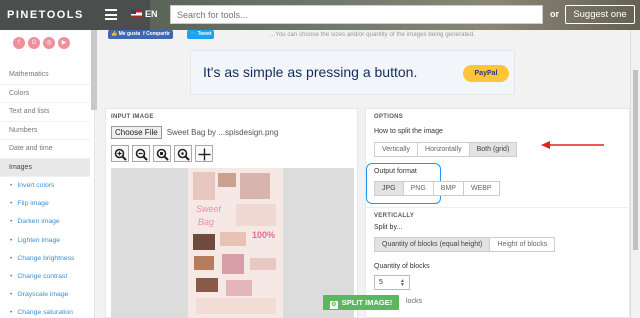  Describe the element at coordinates (356, 14) in the screenshot. I see `search-input` at that location.